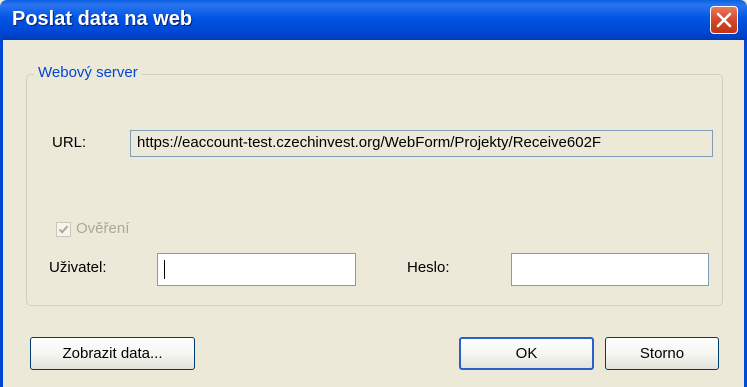  What do you see at coordinates (428, 267) in the screenshot?
I see `password-label: Heslo:` at bounding box center [428, 267].